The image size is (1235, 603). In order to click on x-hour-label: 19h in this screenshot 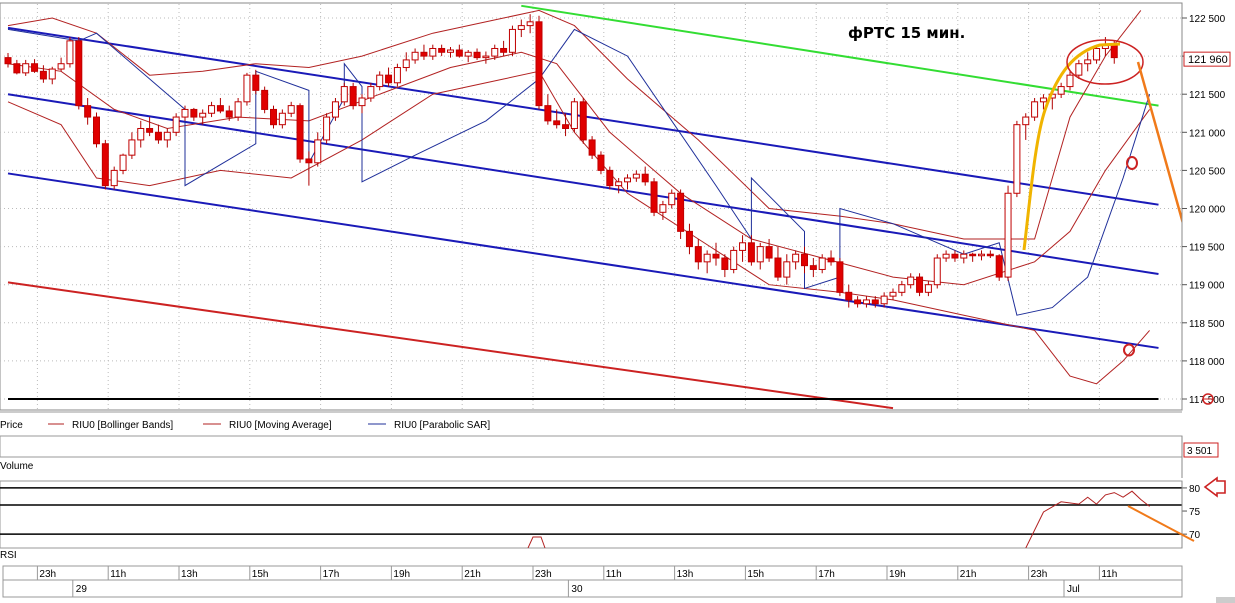, I will do `click(401, 574)`.